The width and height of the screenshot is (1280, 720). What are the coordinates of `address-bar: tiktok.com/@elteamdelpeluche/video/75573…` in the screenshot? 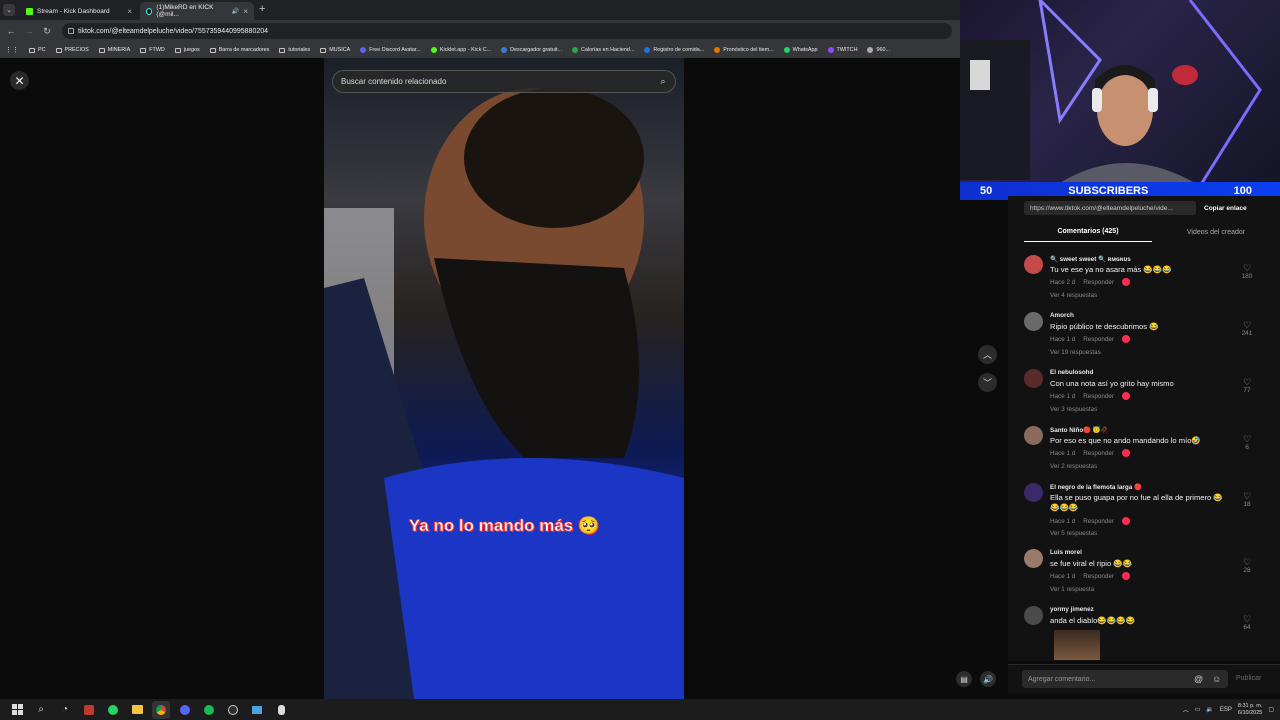 It's located at (507, 31).